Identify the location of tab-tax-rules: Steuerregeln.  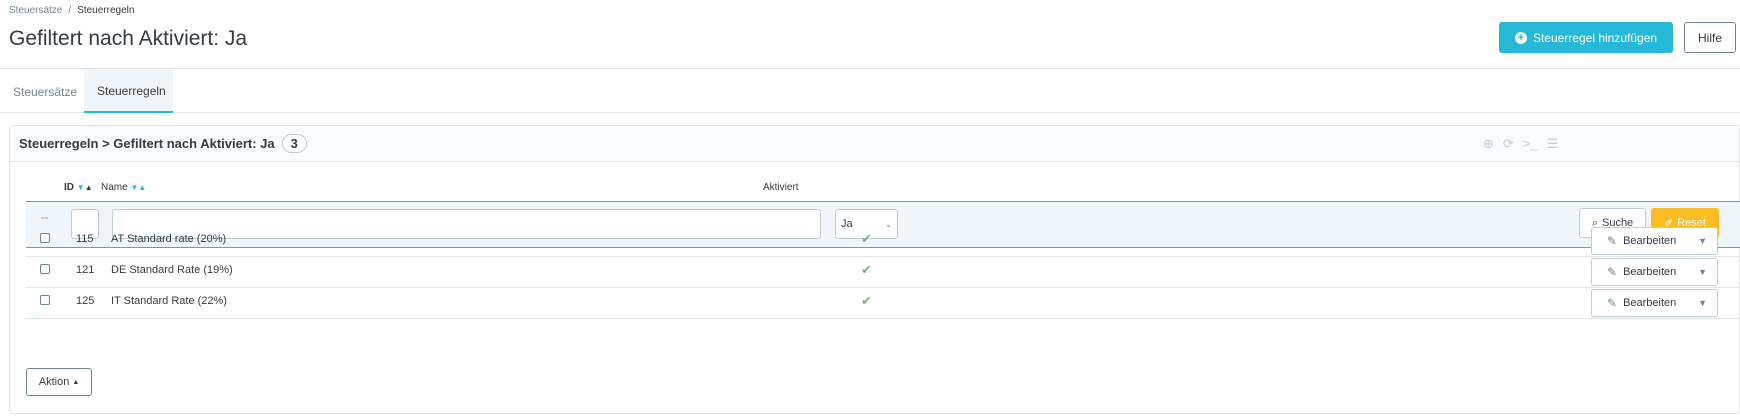
(128, 91).